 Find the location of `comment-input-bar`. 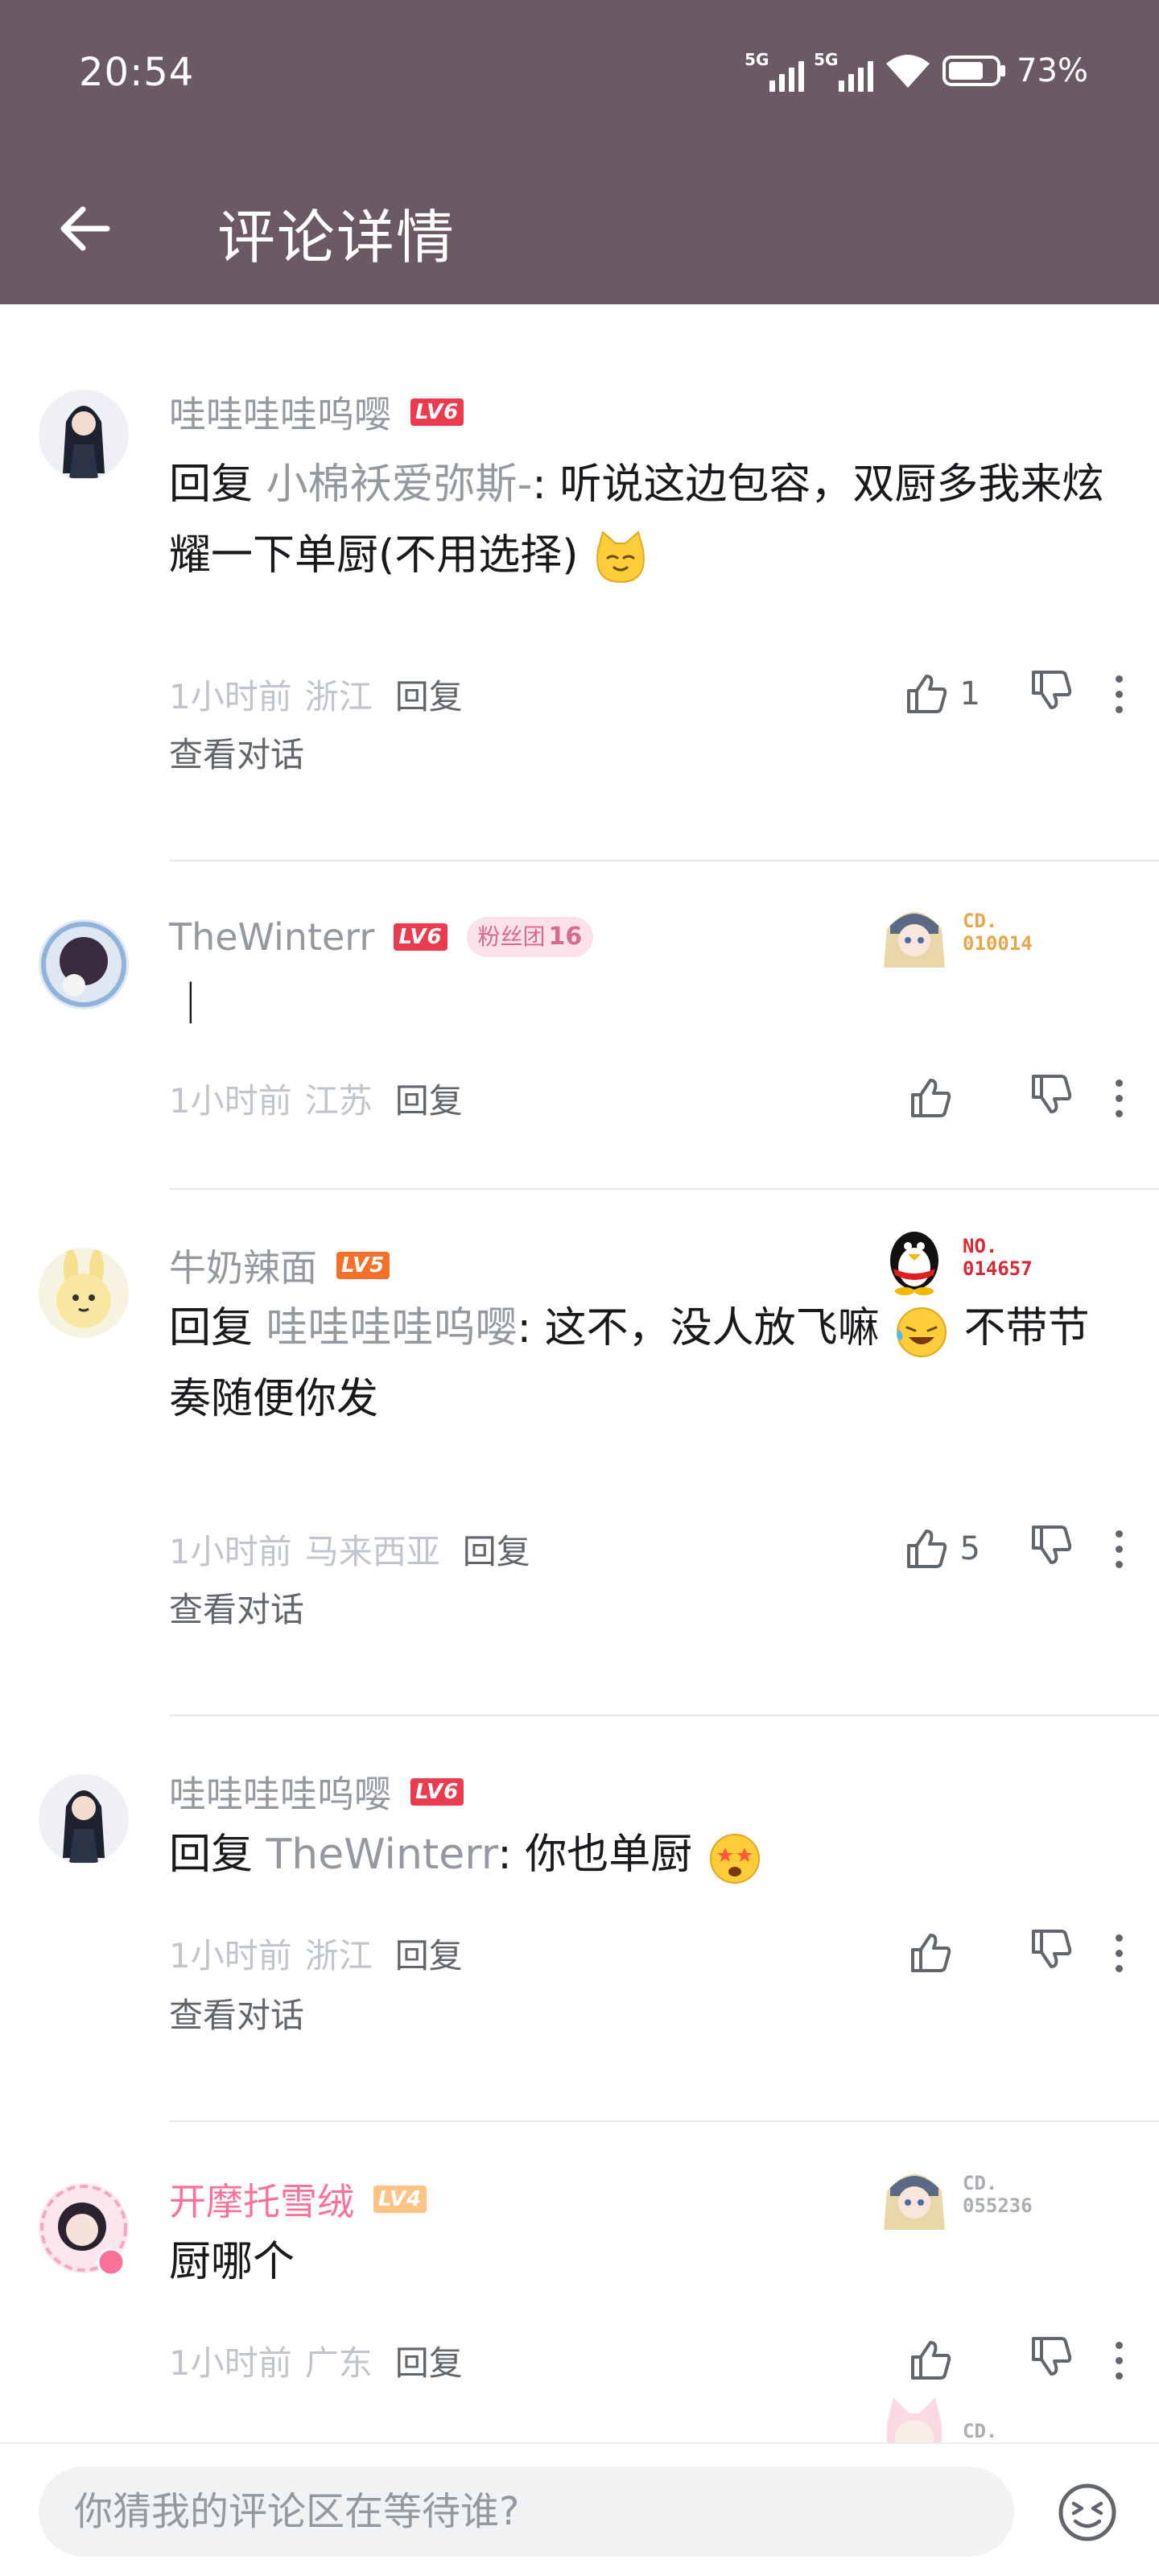

comment-input-bar is located at coordinates (579, 2509).